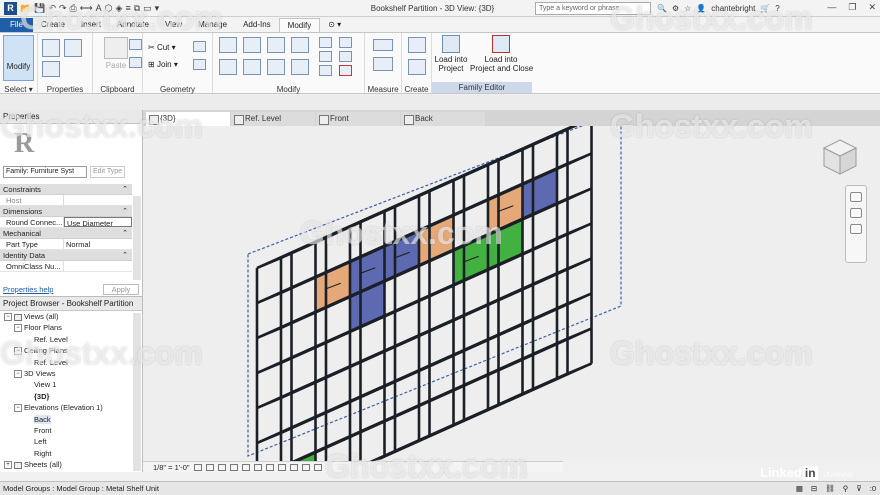 This screenshot has height=495, width=880. I want to click on help-icon: ?, so click(777, 8).